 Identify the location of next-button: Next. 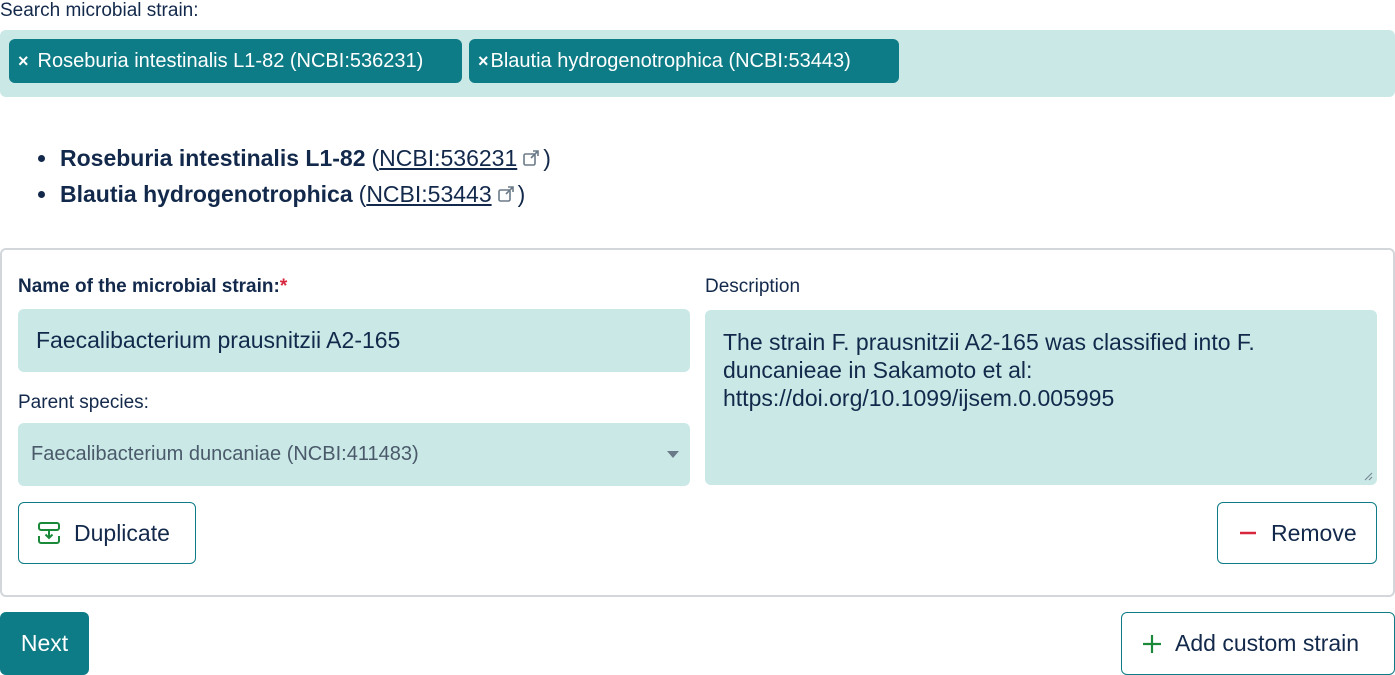
(44, 643).